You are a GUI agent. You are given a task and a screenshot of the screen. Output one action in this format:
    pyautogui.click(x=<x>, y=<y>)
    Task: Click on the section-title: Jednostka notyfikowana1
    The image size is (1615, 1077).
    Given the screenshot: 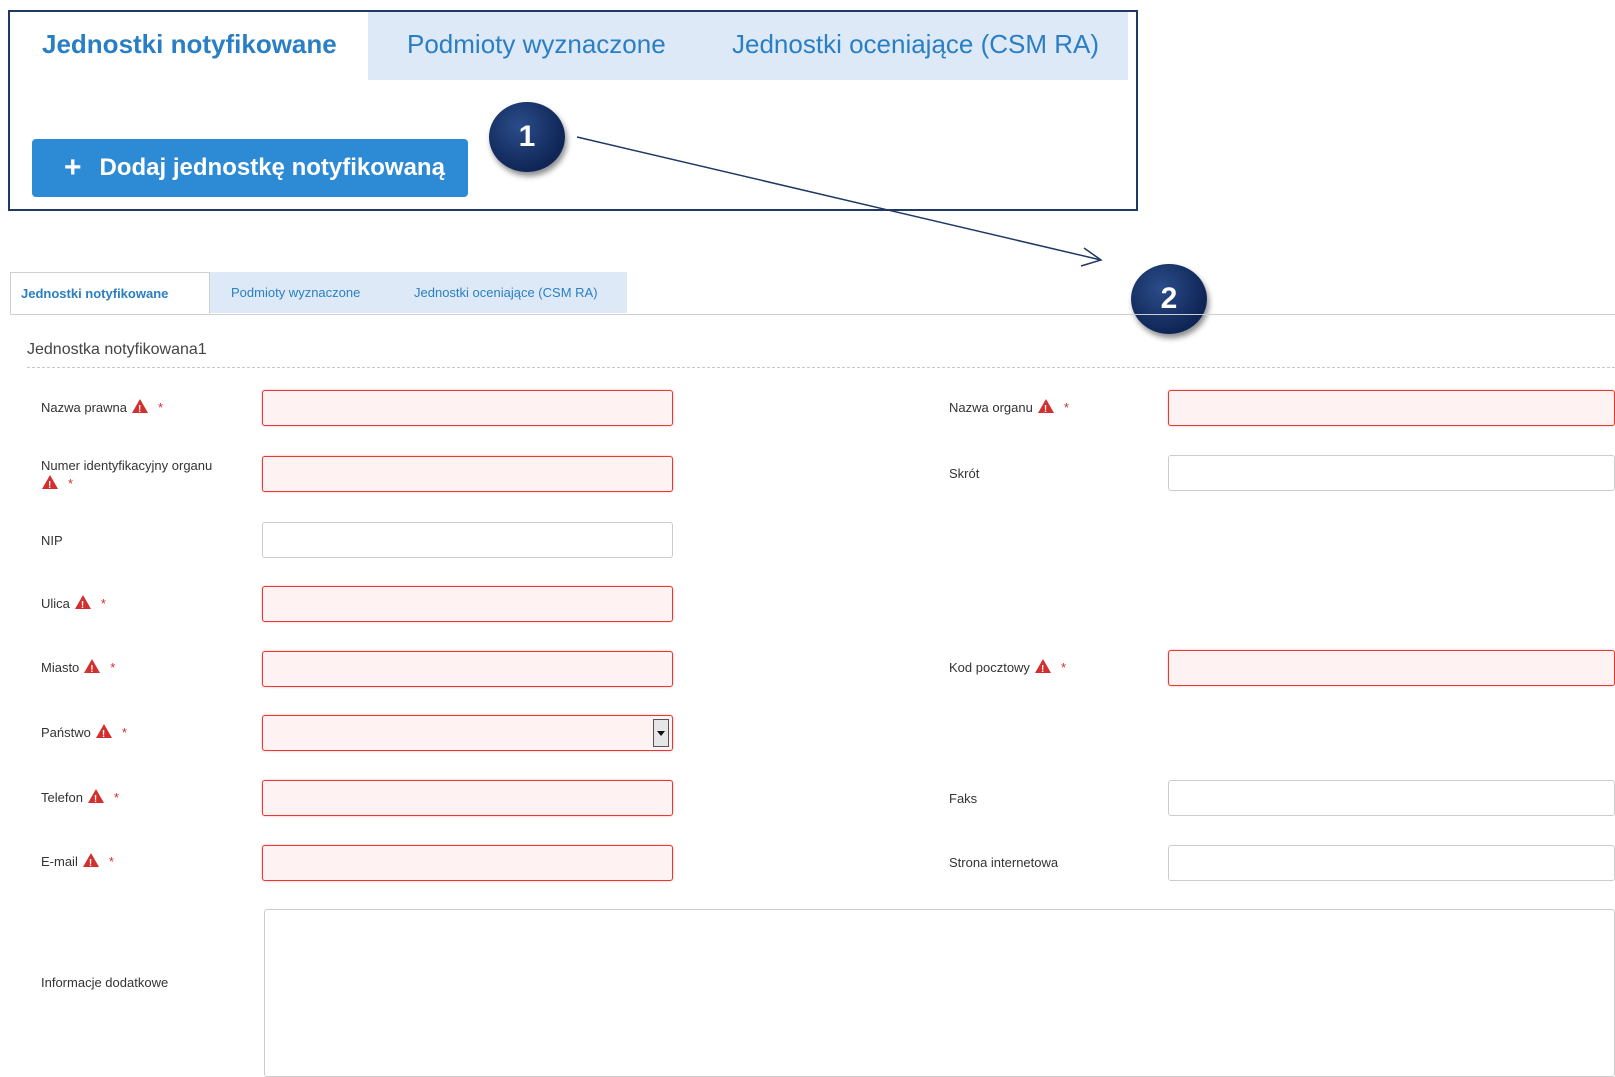 What is the action you would take?
    pyautogui.click(x=117, y=349)
    